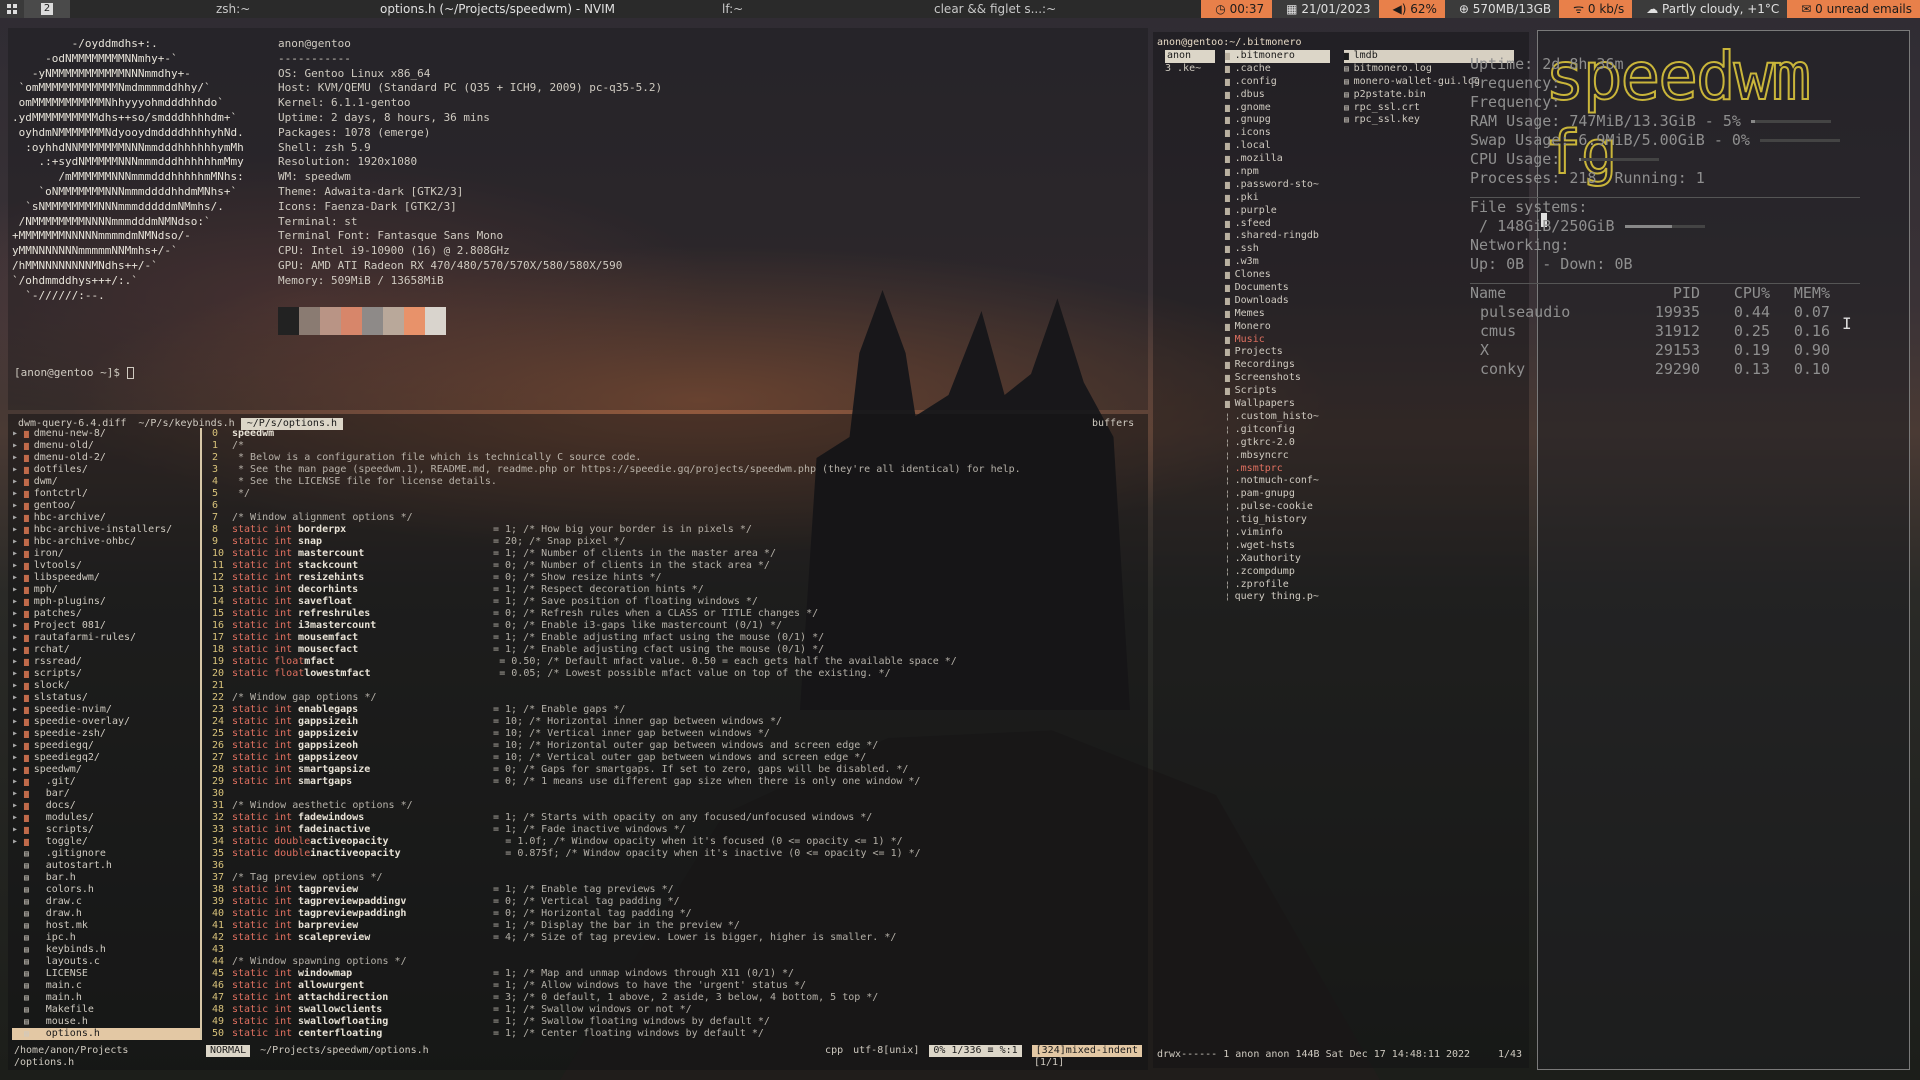 The height and width of the screenshot is (1080, 1920). What do you see at coordinates (732, 9) in the screenshot?
I see `window-title-lf: lf:~` at bounding box center [732, 9].